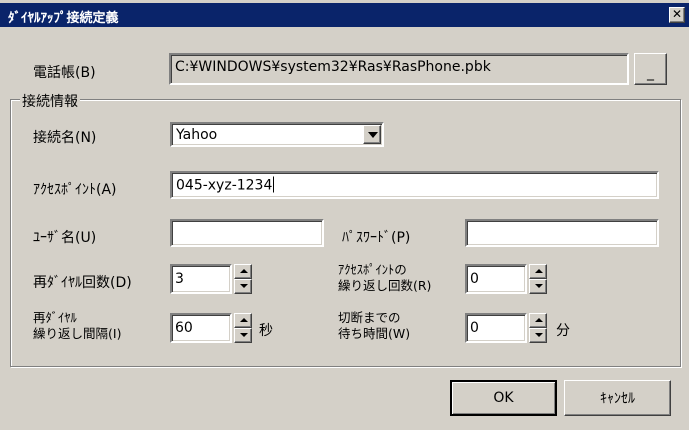 The image size is (689, 430). I want to click on redial-count-up-button, so click(243, 271).